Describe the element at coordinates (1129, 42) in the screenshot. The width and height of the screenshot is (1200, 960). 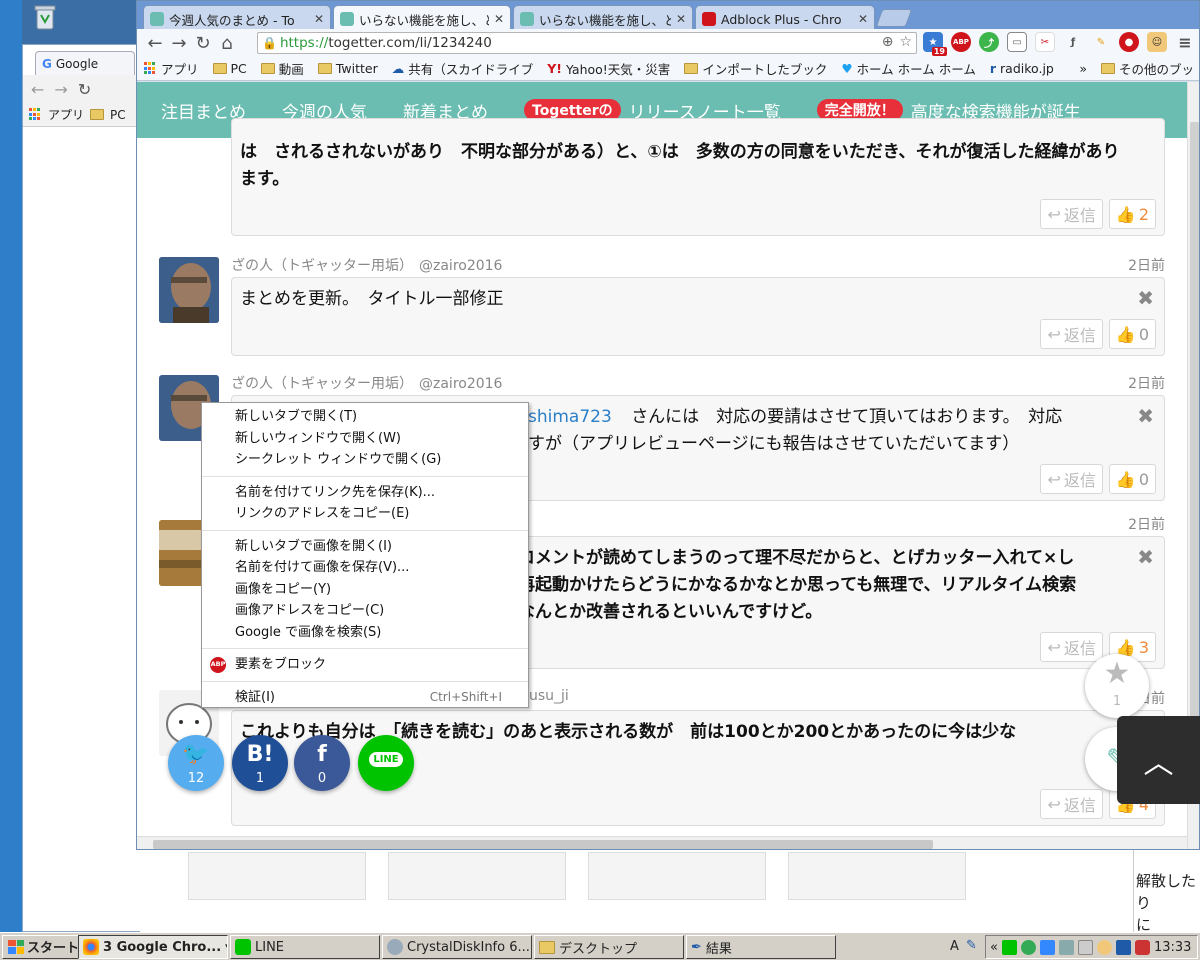
I see `red-circle-extension-icon: ●` at that location.